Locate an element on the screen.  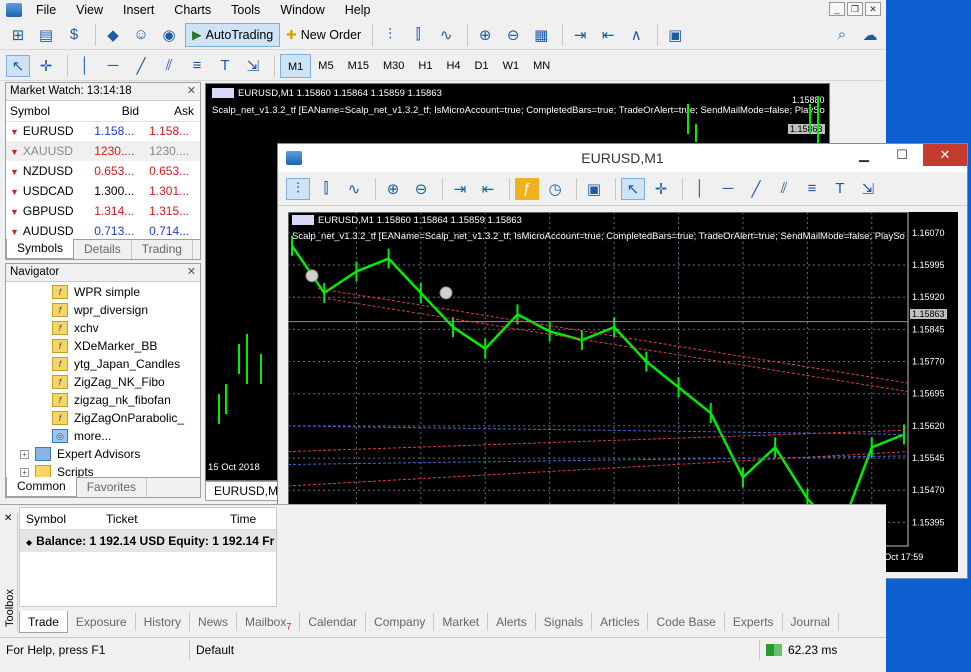
navigator-item: f XDeMarker_BB is located at coordinates (103, 346).